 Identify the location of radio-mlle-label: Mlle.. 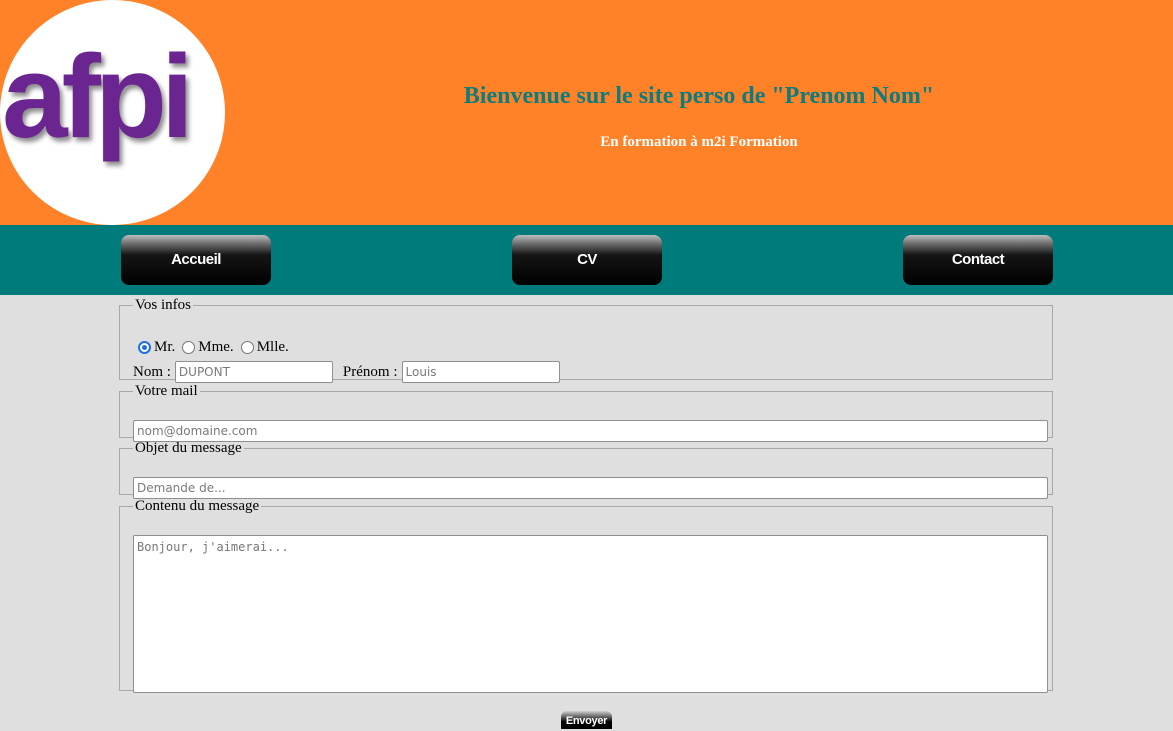
(273, 347).